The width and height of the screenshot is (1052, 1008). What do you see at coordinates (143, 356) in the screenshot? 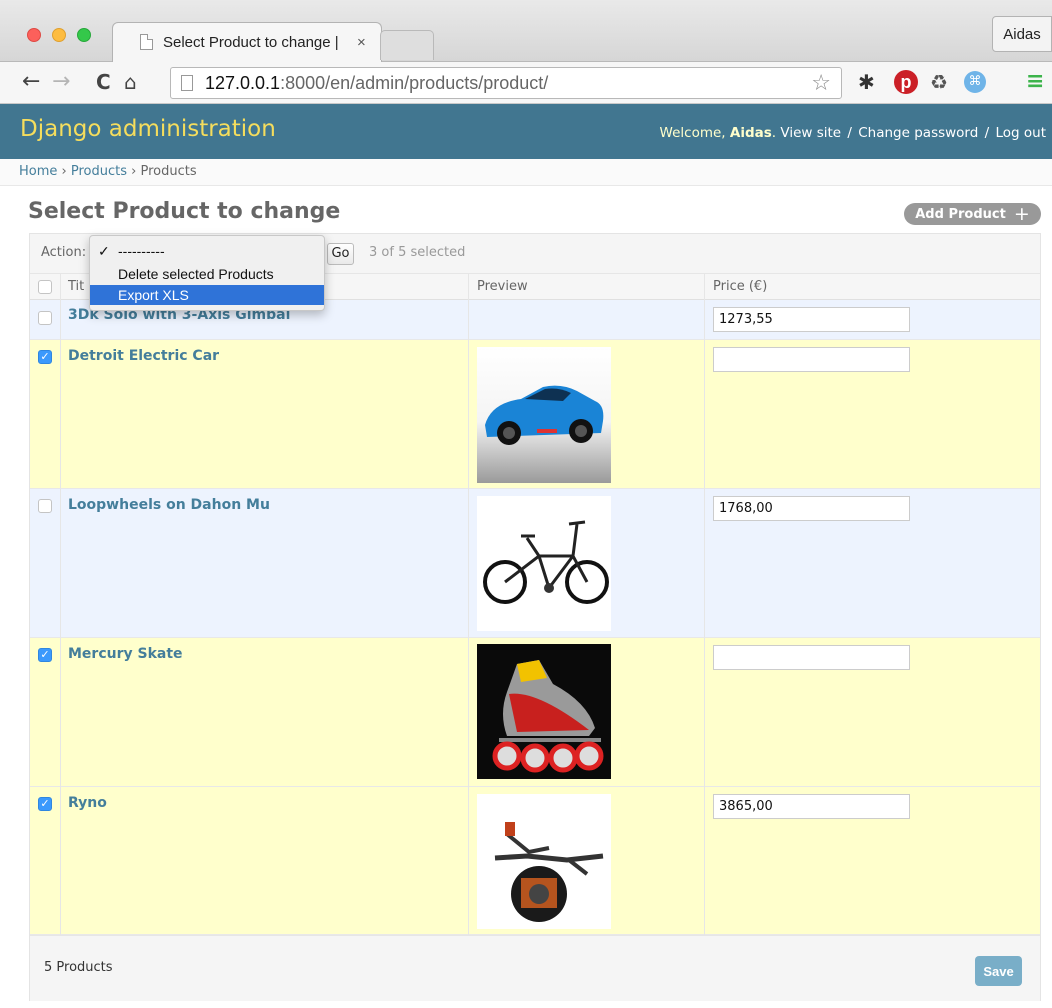
I see `product-title-link: Detroit Electric Car` at bounding box center [143, 356].